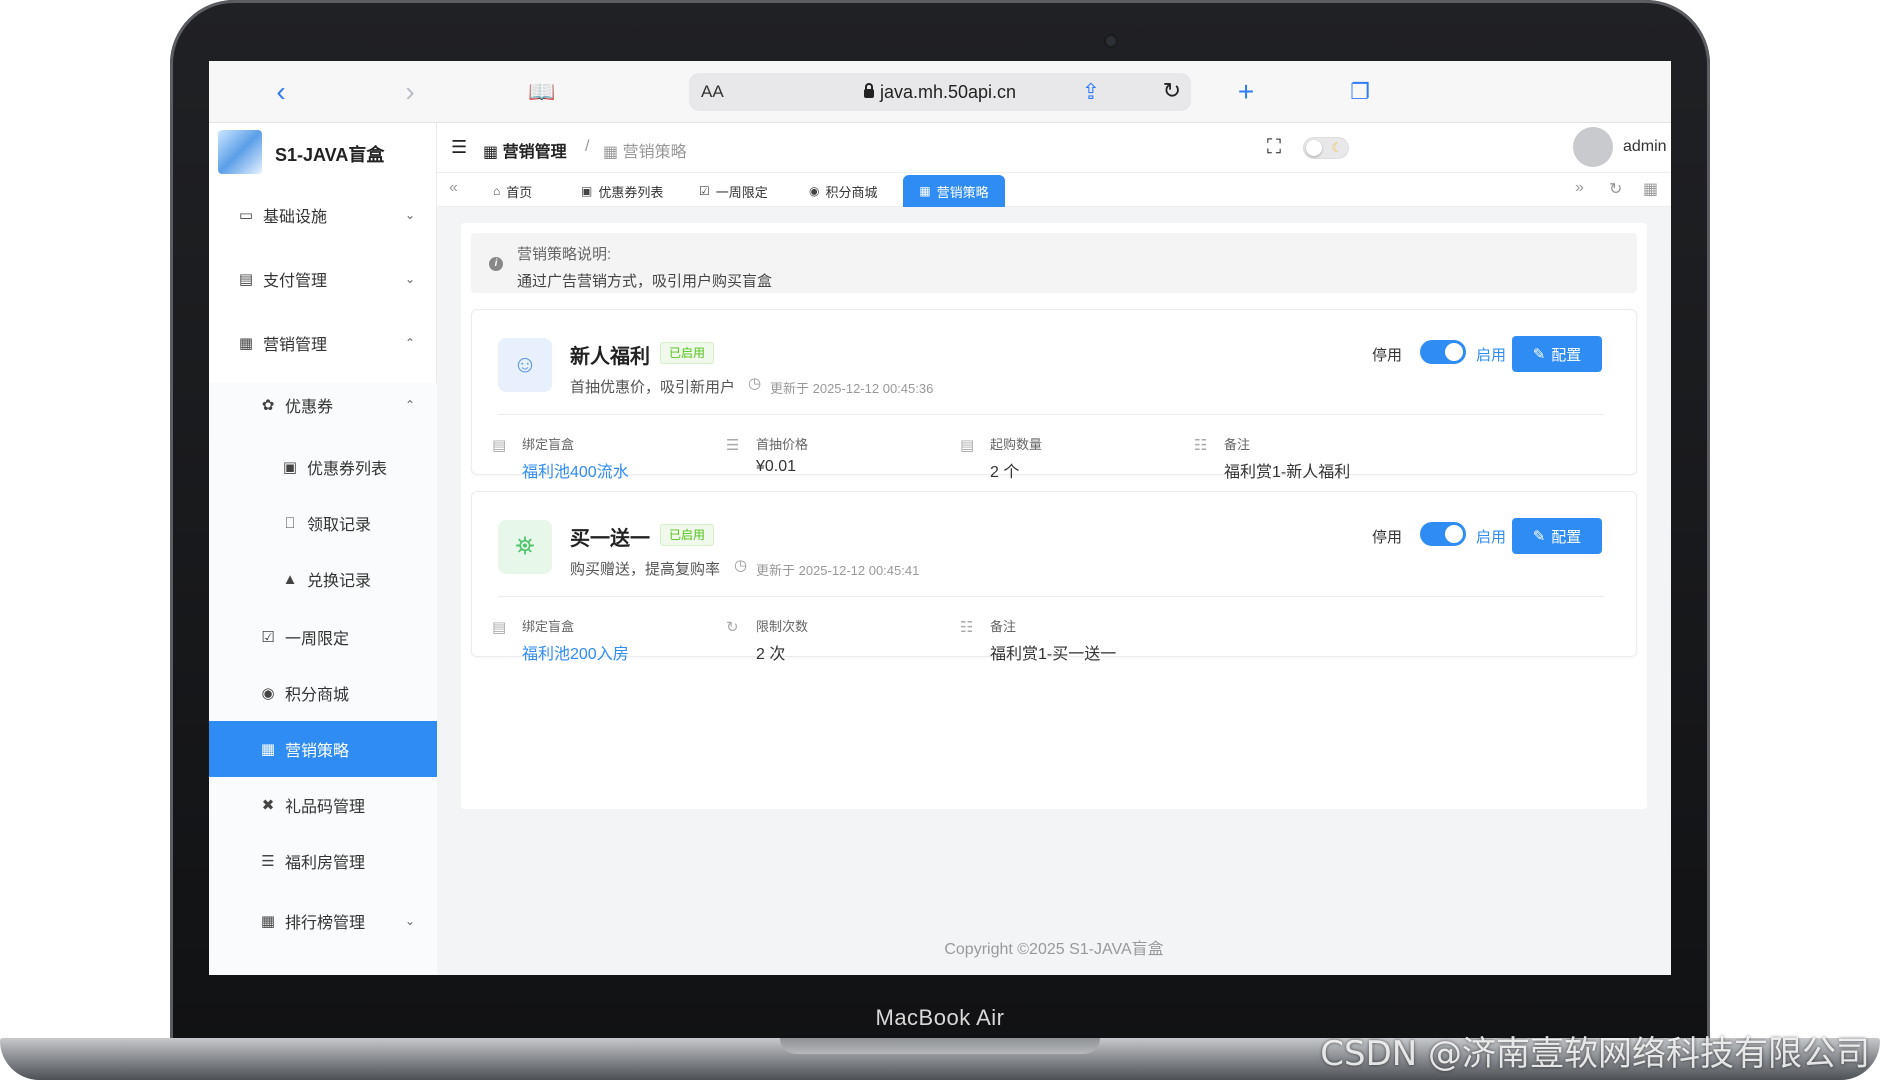 The width and height of the screenshot is (1880, 1080). Describe the element at coordinates (323, 215) in the screenshot. I see `sidebar-item-infrastructure: ▭ 基础设施 ⌄` at that location.